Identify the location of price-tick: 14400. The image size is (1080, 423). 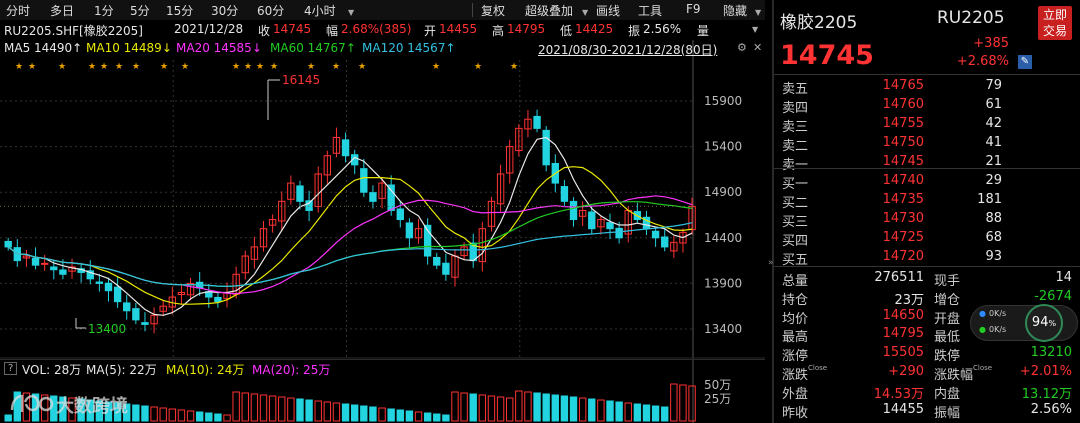
(723, 238).